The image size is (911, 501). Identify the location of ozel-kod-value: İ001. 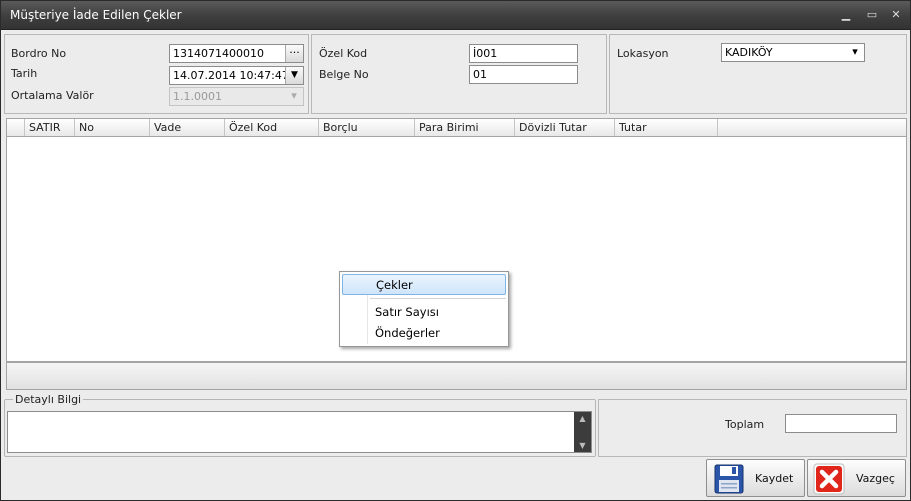
(485, 53).